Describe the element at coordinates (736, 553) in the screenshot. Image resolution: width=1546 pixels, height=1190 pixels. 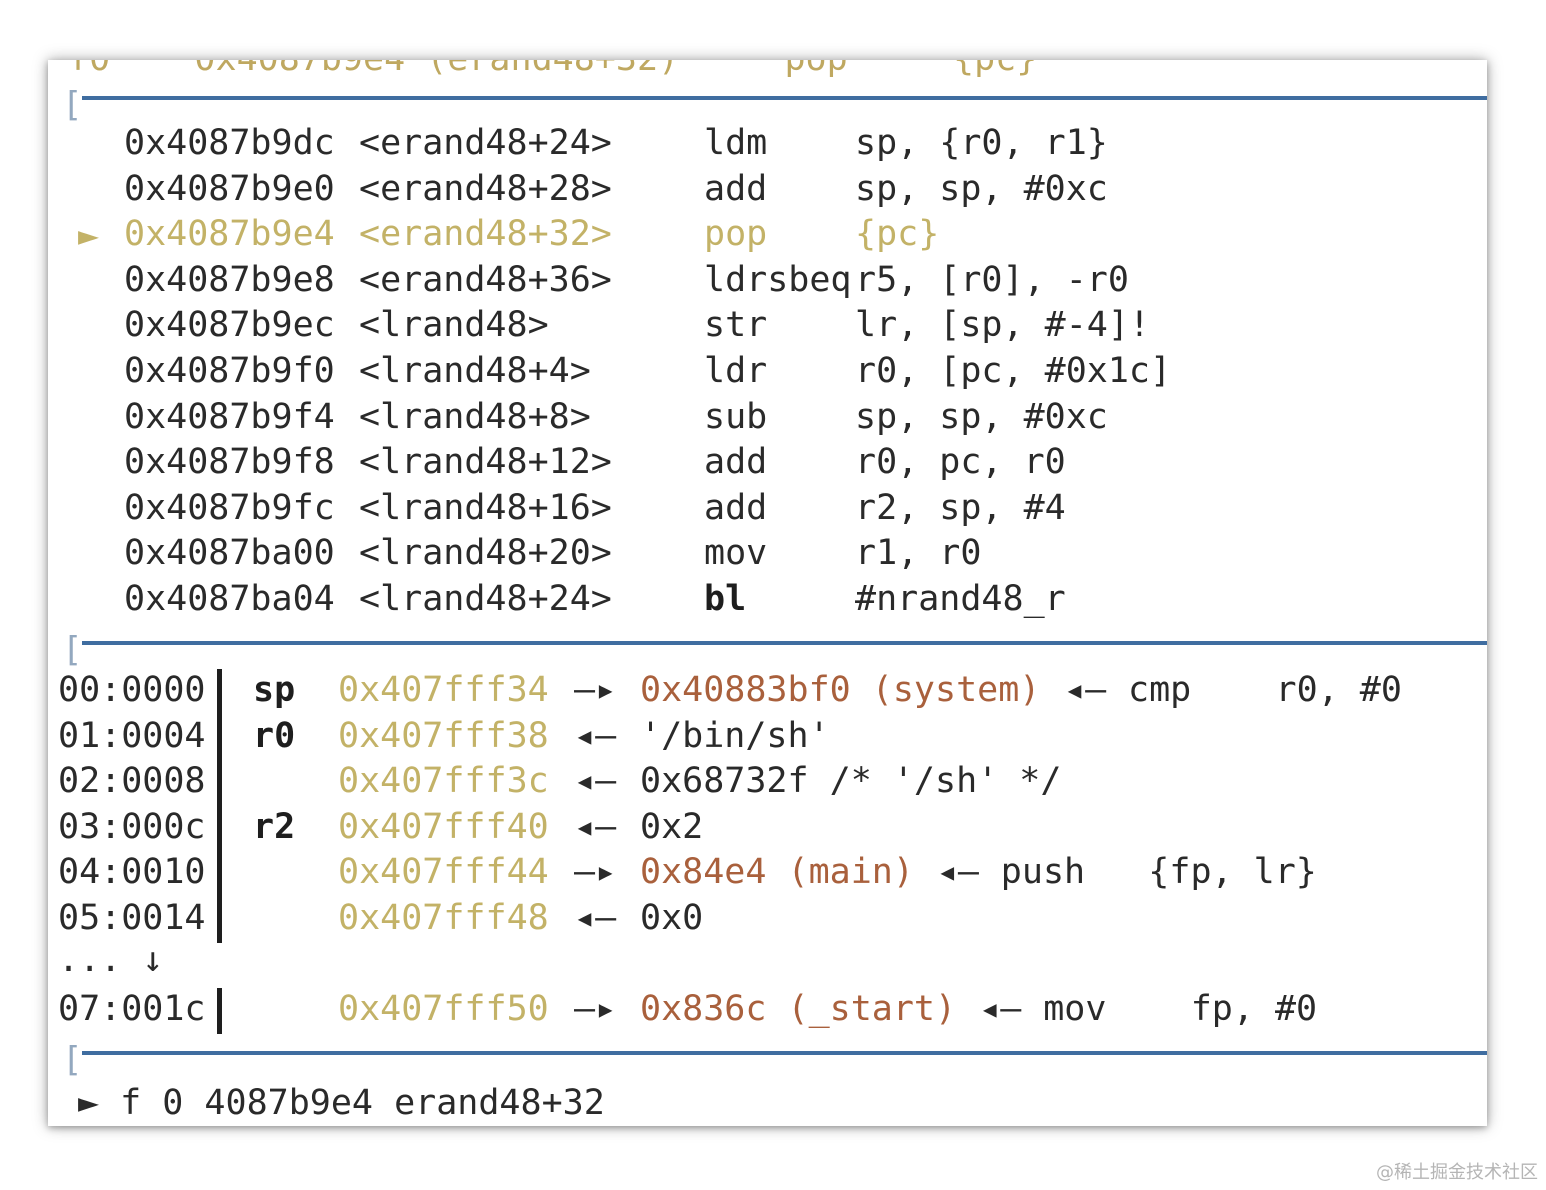
I see `disasm-mnemonic: mov` at that location.